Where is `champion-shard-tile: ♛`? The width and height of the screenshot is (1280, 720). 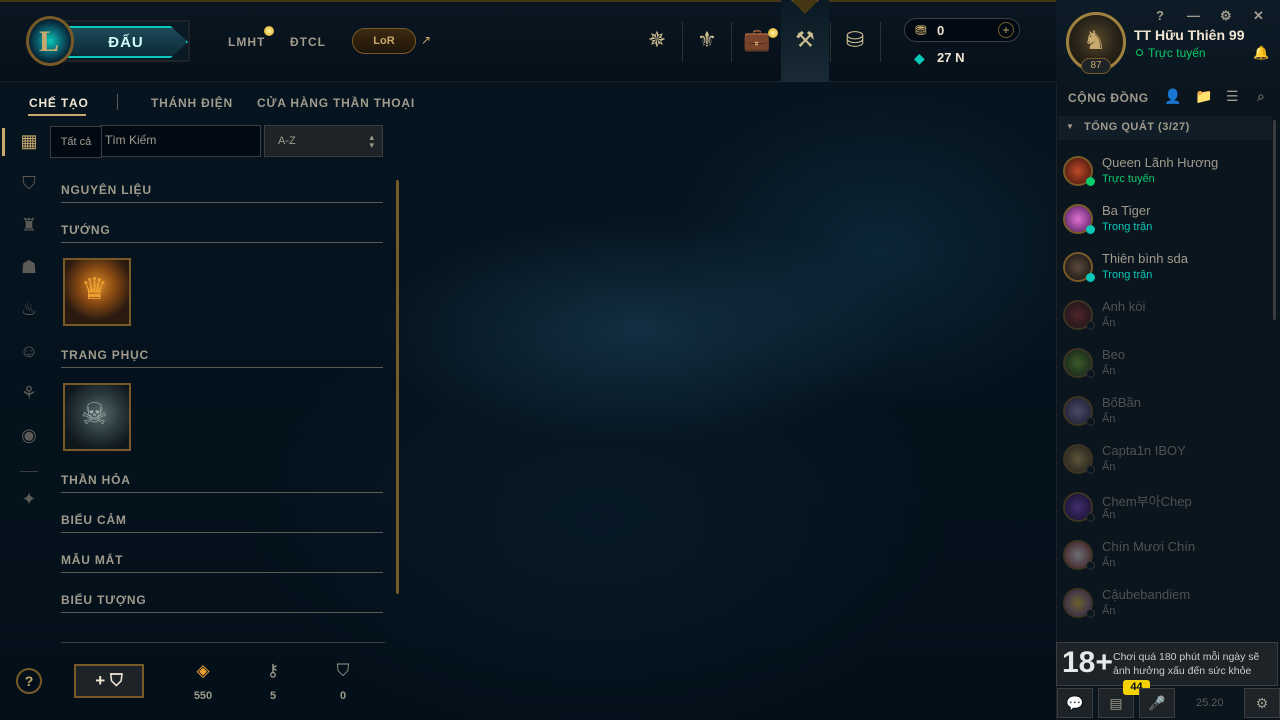 champion-shard-tile: ♛ is located at coordinates (97, 292).